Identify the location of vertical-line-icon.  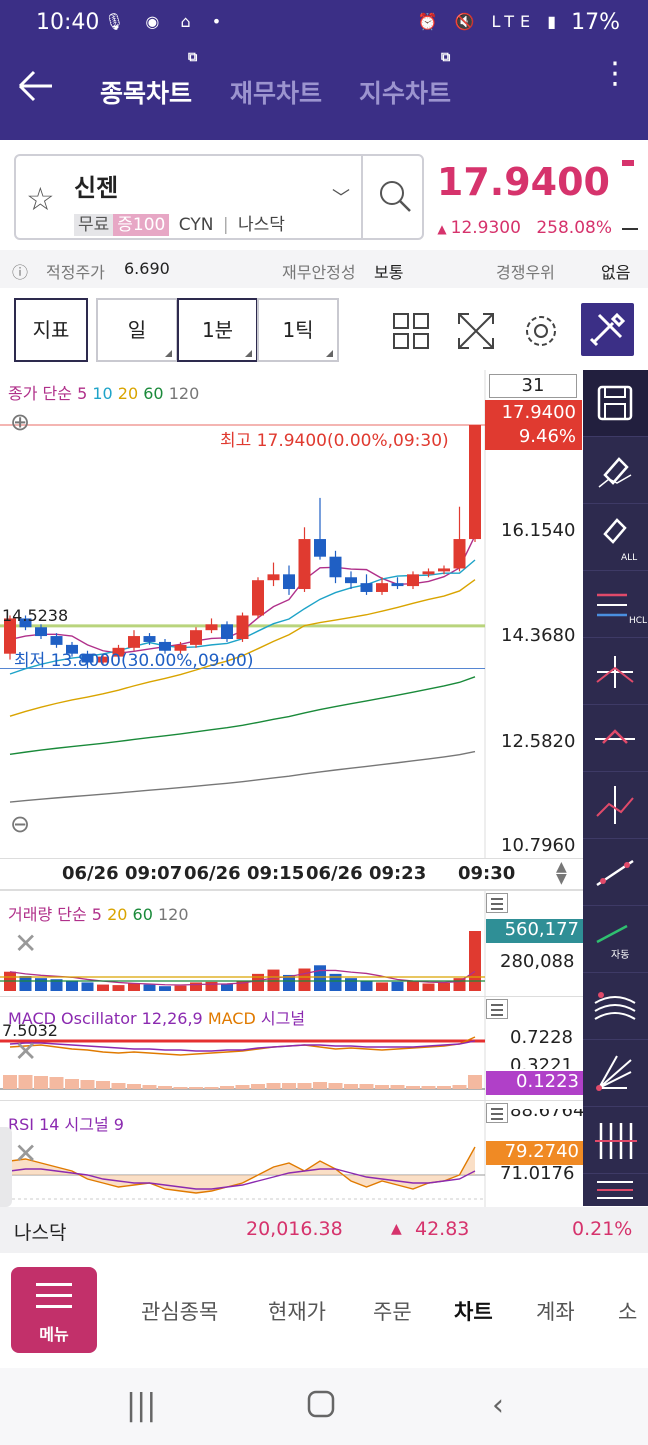
(615, 805).